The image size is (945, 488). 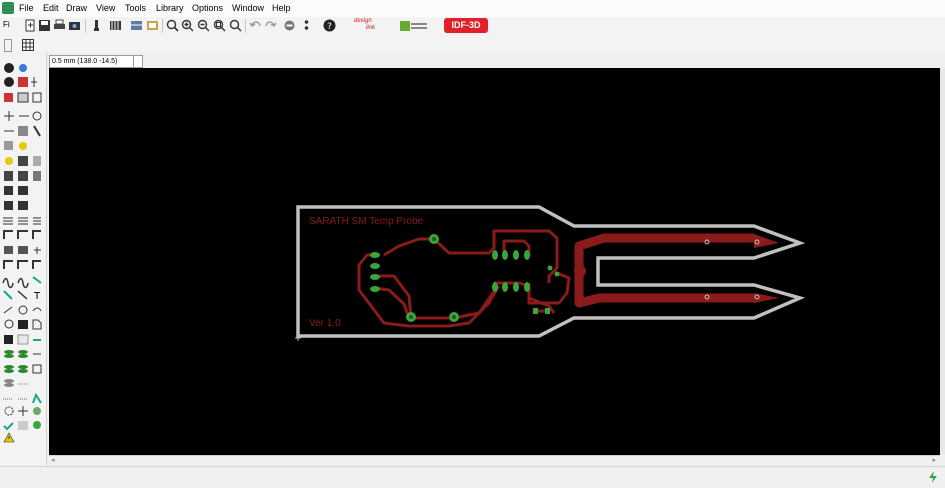 I want to click on tool-icons: T, so click(x=23, y=259).